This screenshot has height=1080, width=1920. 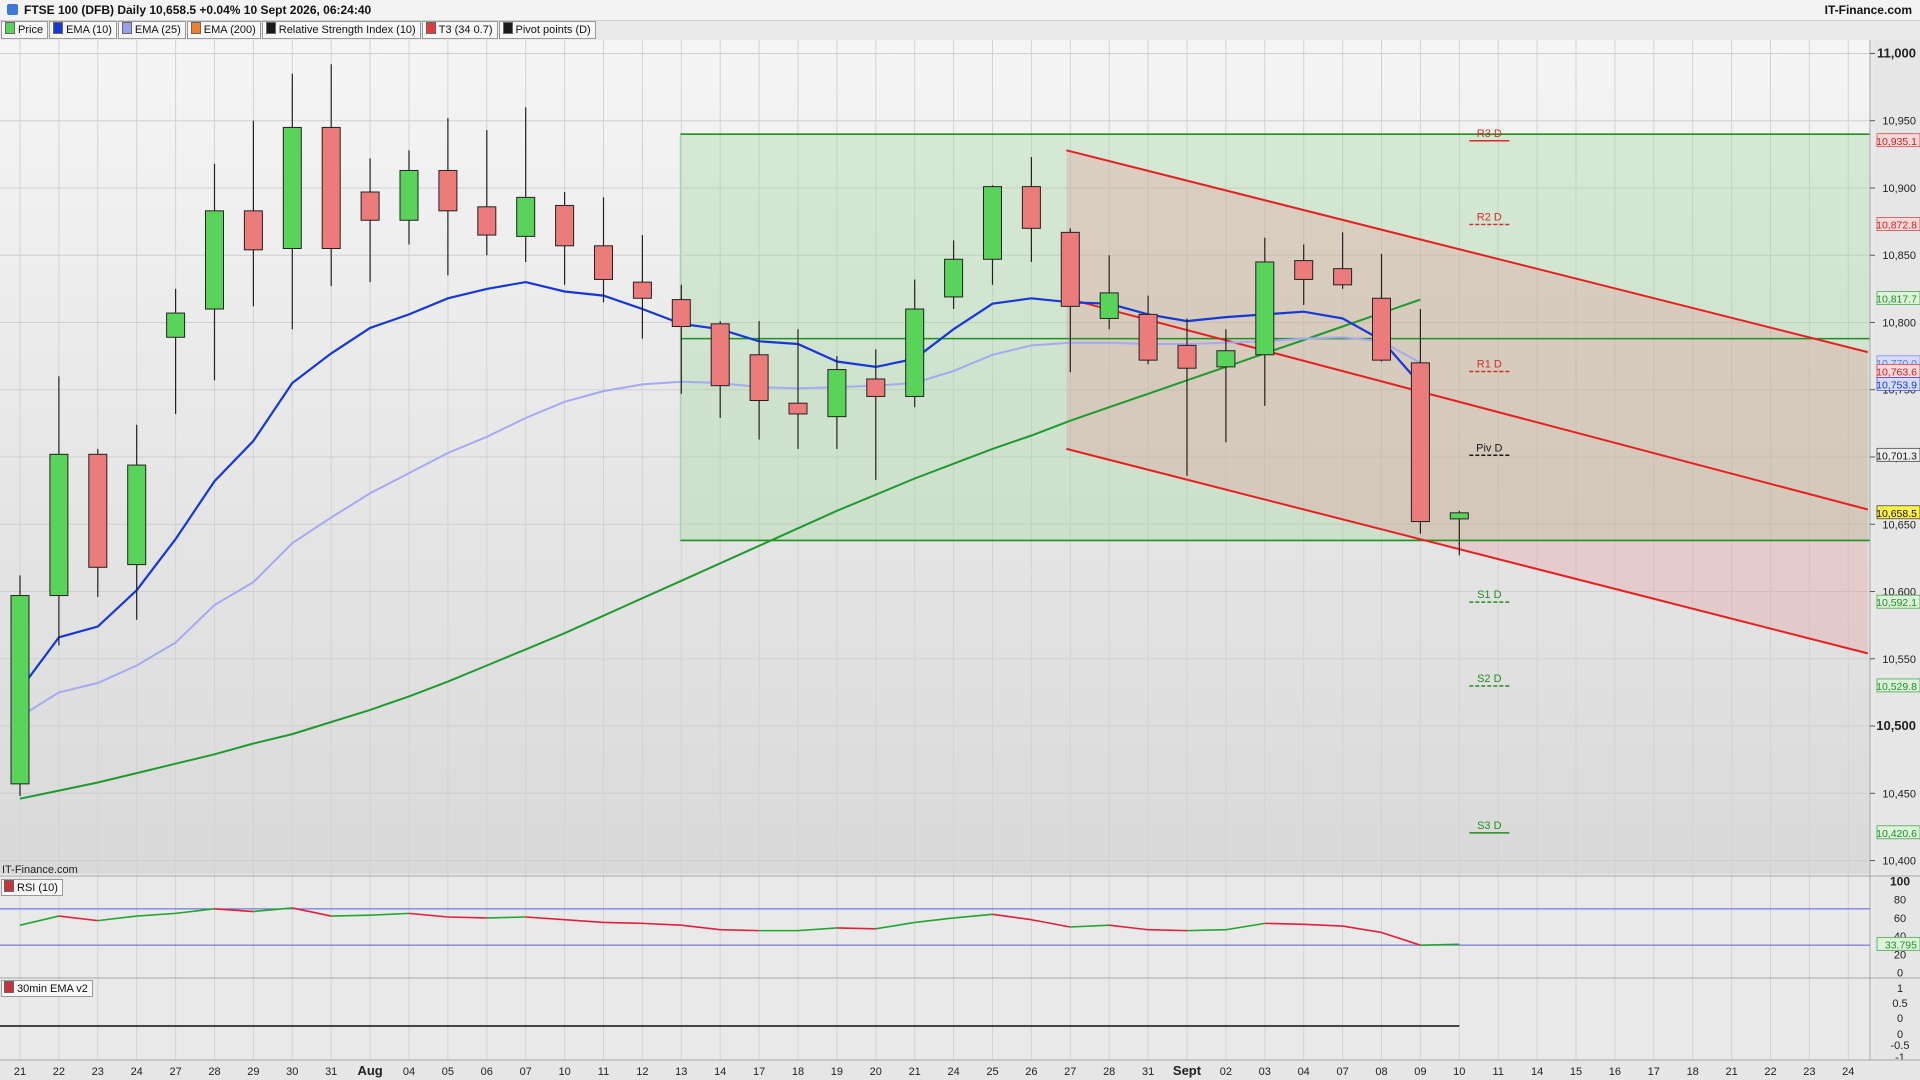 I want to click on x-tick-label: 17, so click(x=759, y=1072).